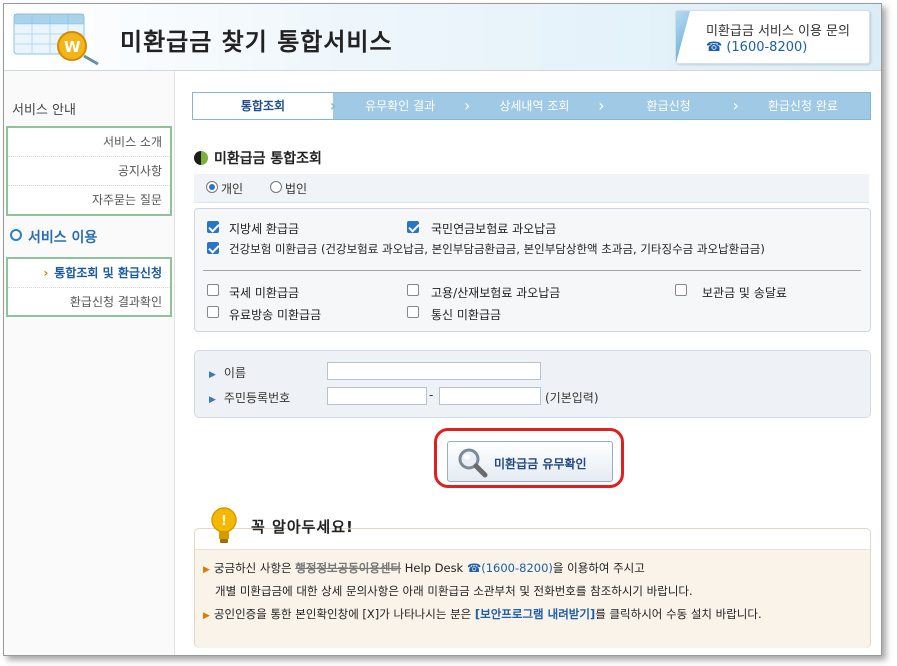 The height and width of the screenshot is (666, 897). What do you see at coordinates (531, 188) in the screenshot?
I see `person-type-radio-group: 개인 법인` at bounding box center [531, 188].